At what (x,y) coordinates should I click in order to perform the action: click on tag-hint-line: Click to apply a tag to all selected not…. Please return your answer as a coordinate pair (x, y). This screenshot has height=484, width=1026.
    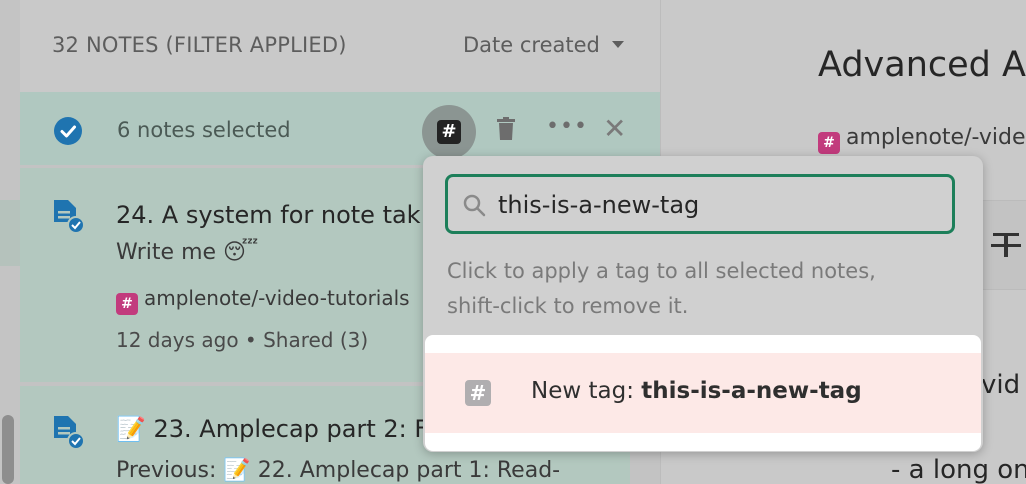
    Looking at the image, I should click on (661, 271).